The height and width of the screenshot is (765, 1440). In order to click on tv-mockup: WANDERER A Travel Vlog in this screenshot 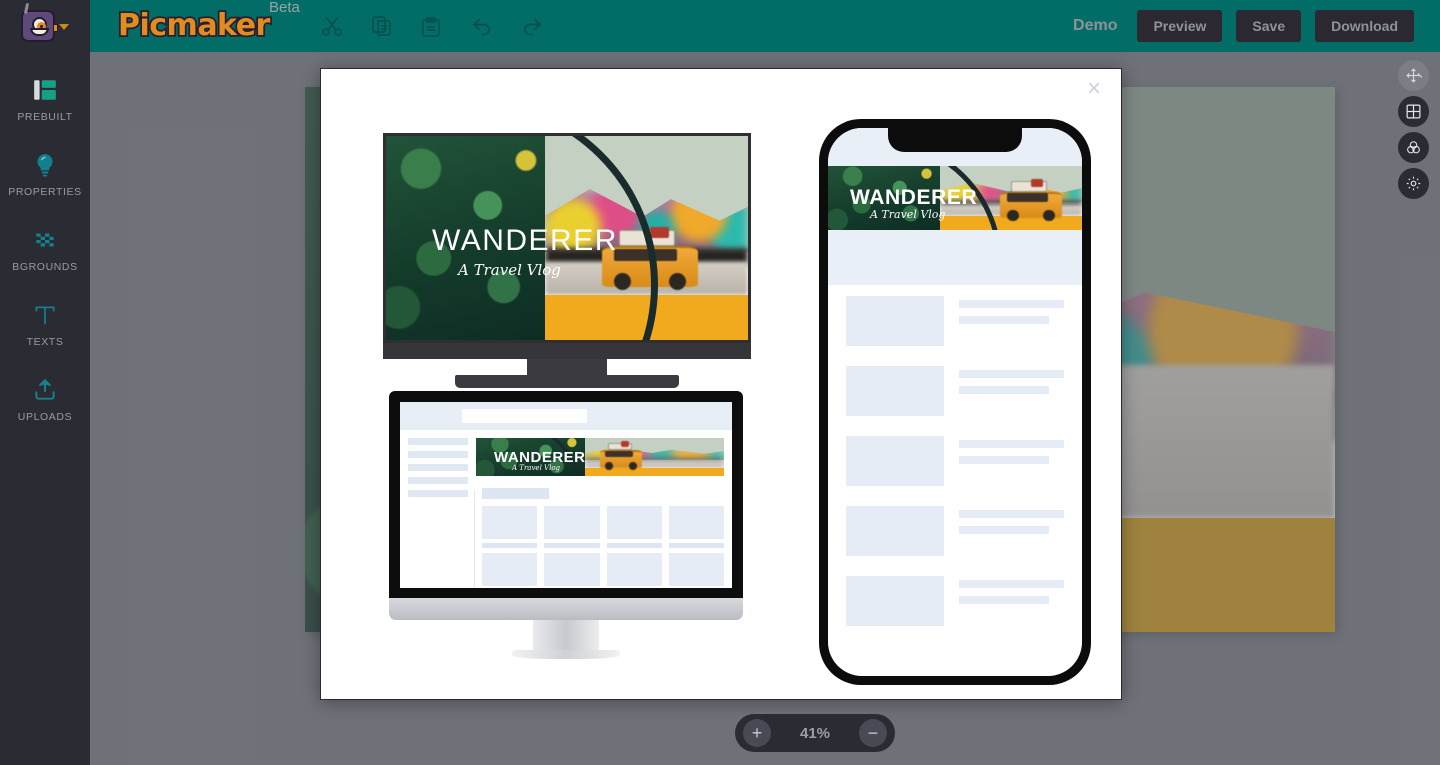, I will do `click(567, 260)`.